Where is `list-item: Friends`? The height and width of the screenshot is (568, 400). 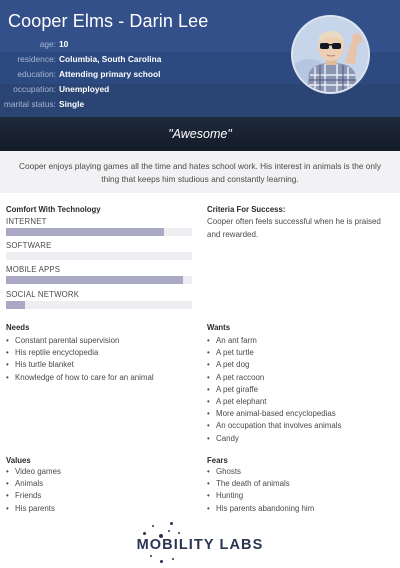
list-item: Friends is located at coordinates (33, 496).